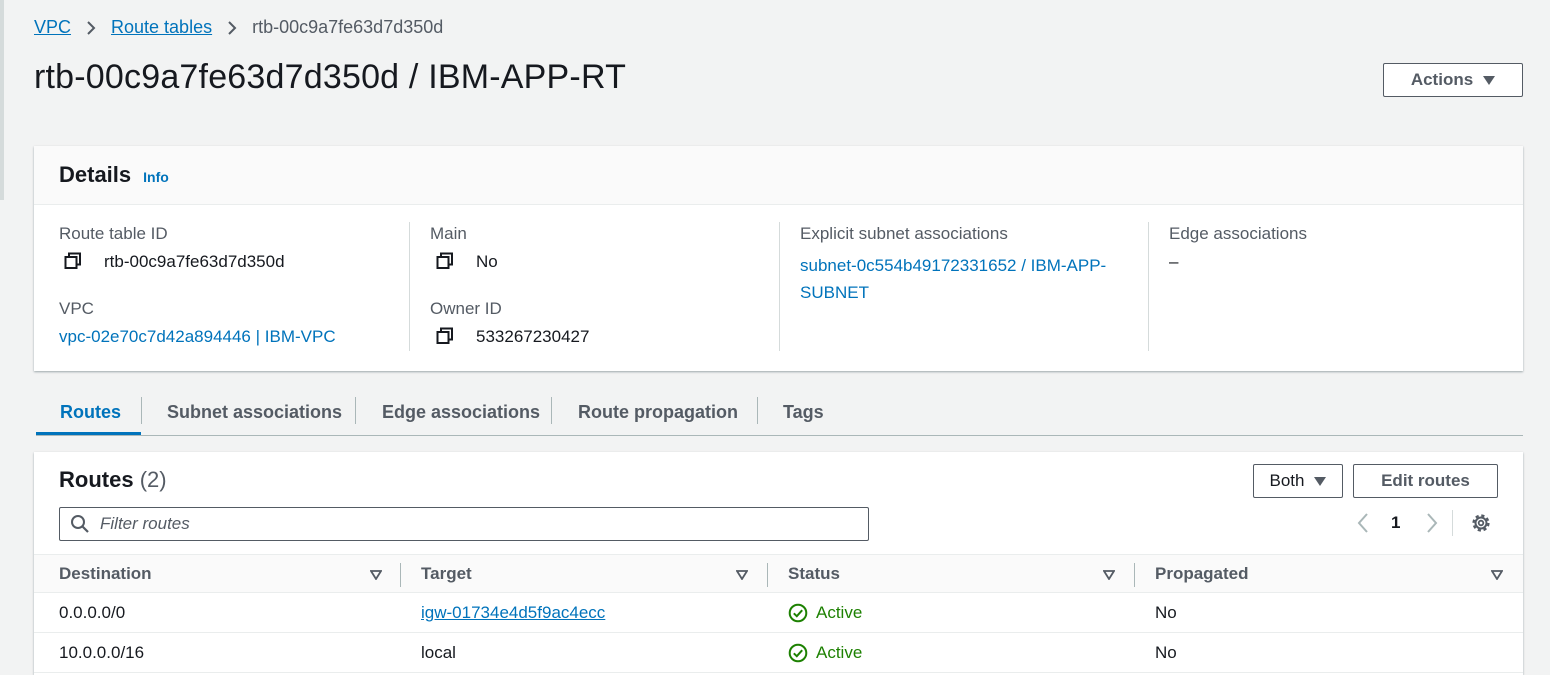 This screenshot has width=1550, height=675. What do you see at coordinates (194, 261) in the screenshot?
I see `route-table-id: rtb-00c9a7fe63d7d350d` at bounding box center [194, 261].